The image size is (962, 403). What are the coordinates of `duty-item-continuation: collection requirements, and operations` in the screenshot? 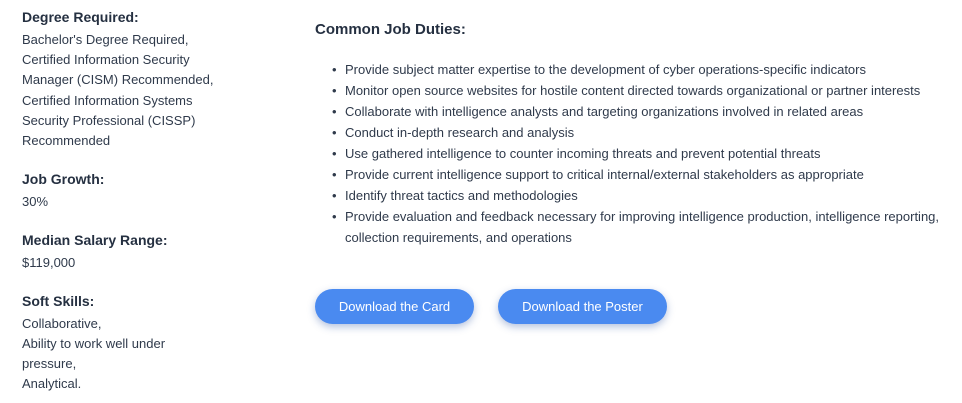 It's located at (635, 237).